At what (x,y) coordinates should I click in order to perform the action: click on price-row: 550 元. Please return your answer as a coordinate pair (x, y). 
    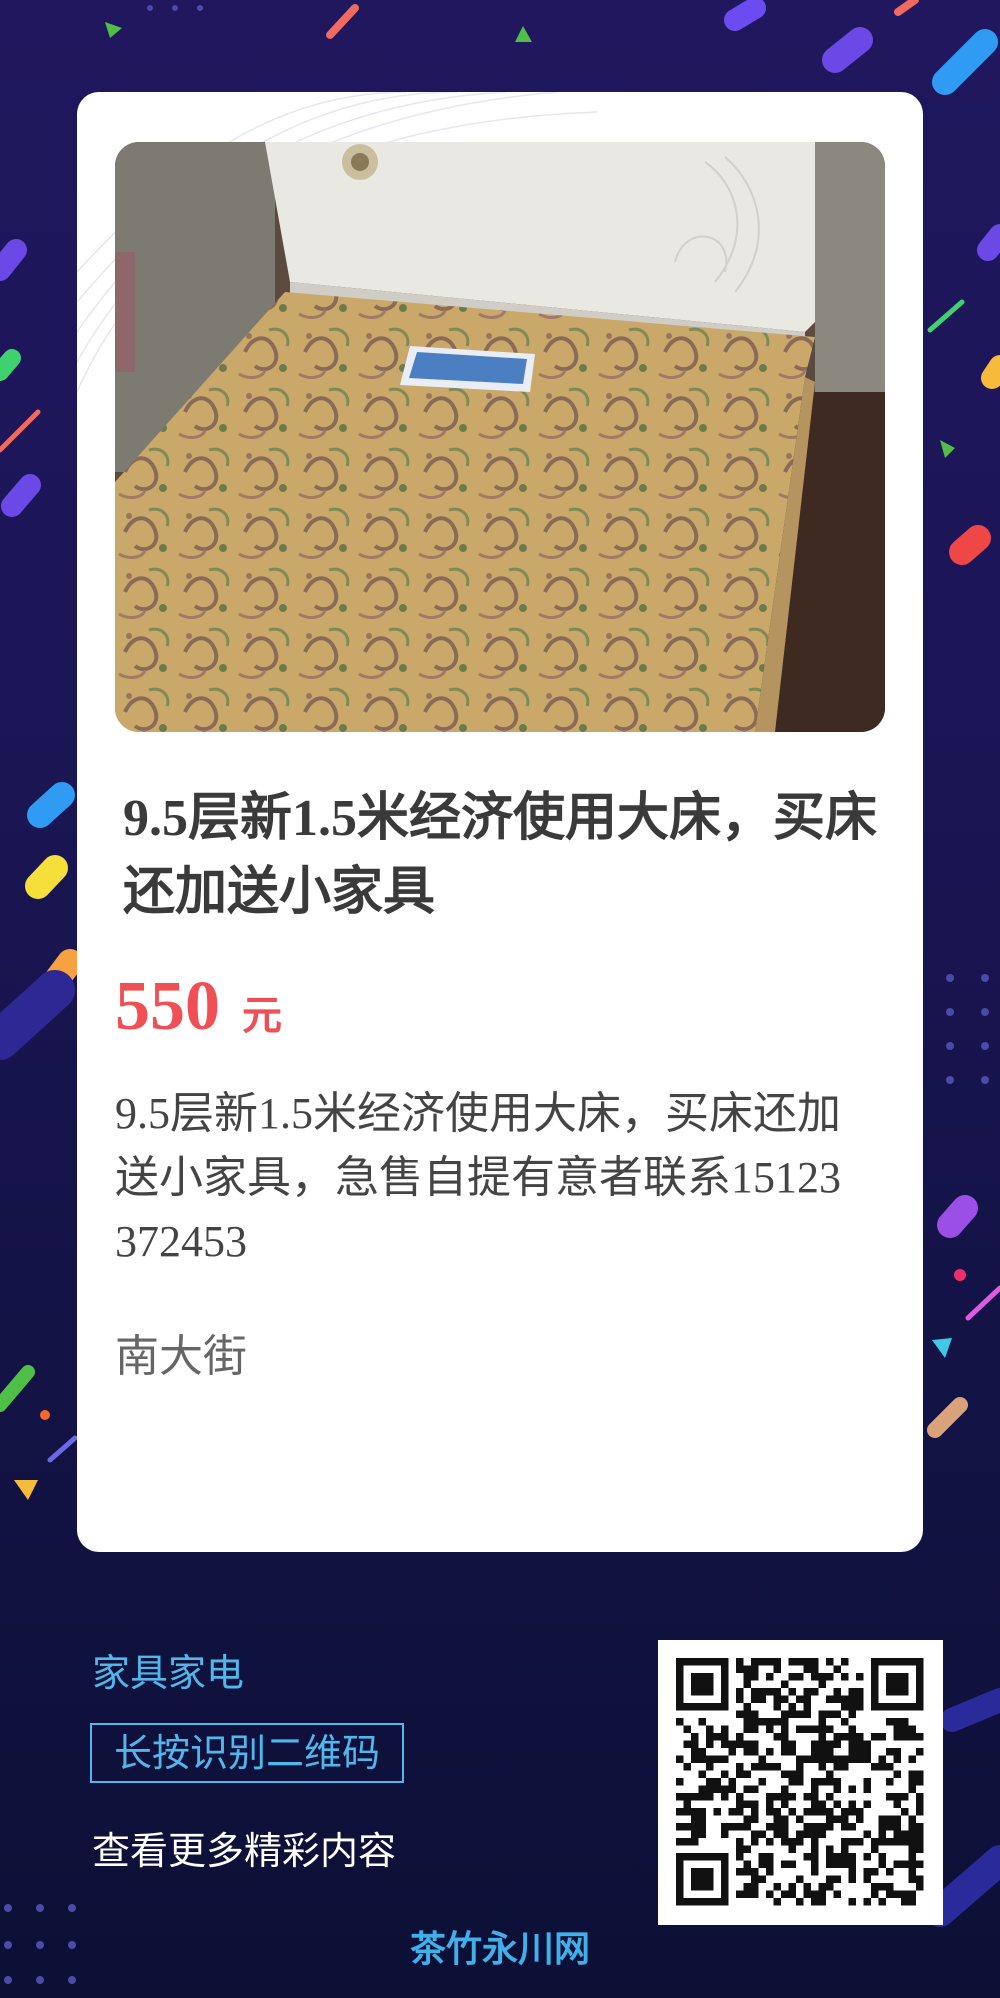
    Looking at the image, I should click on (198, 1012).